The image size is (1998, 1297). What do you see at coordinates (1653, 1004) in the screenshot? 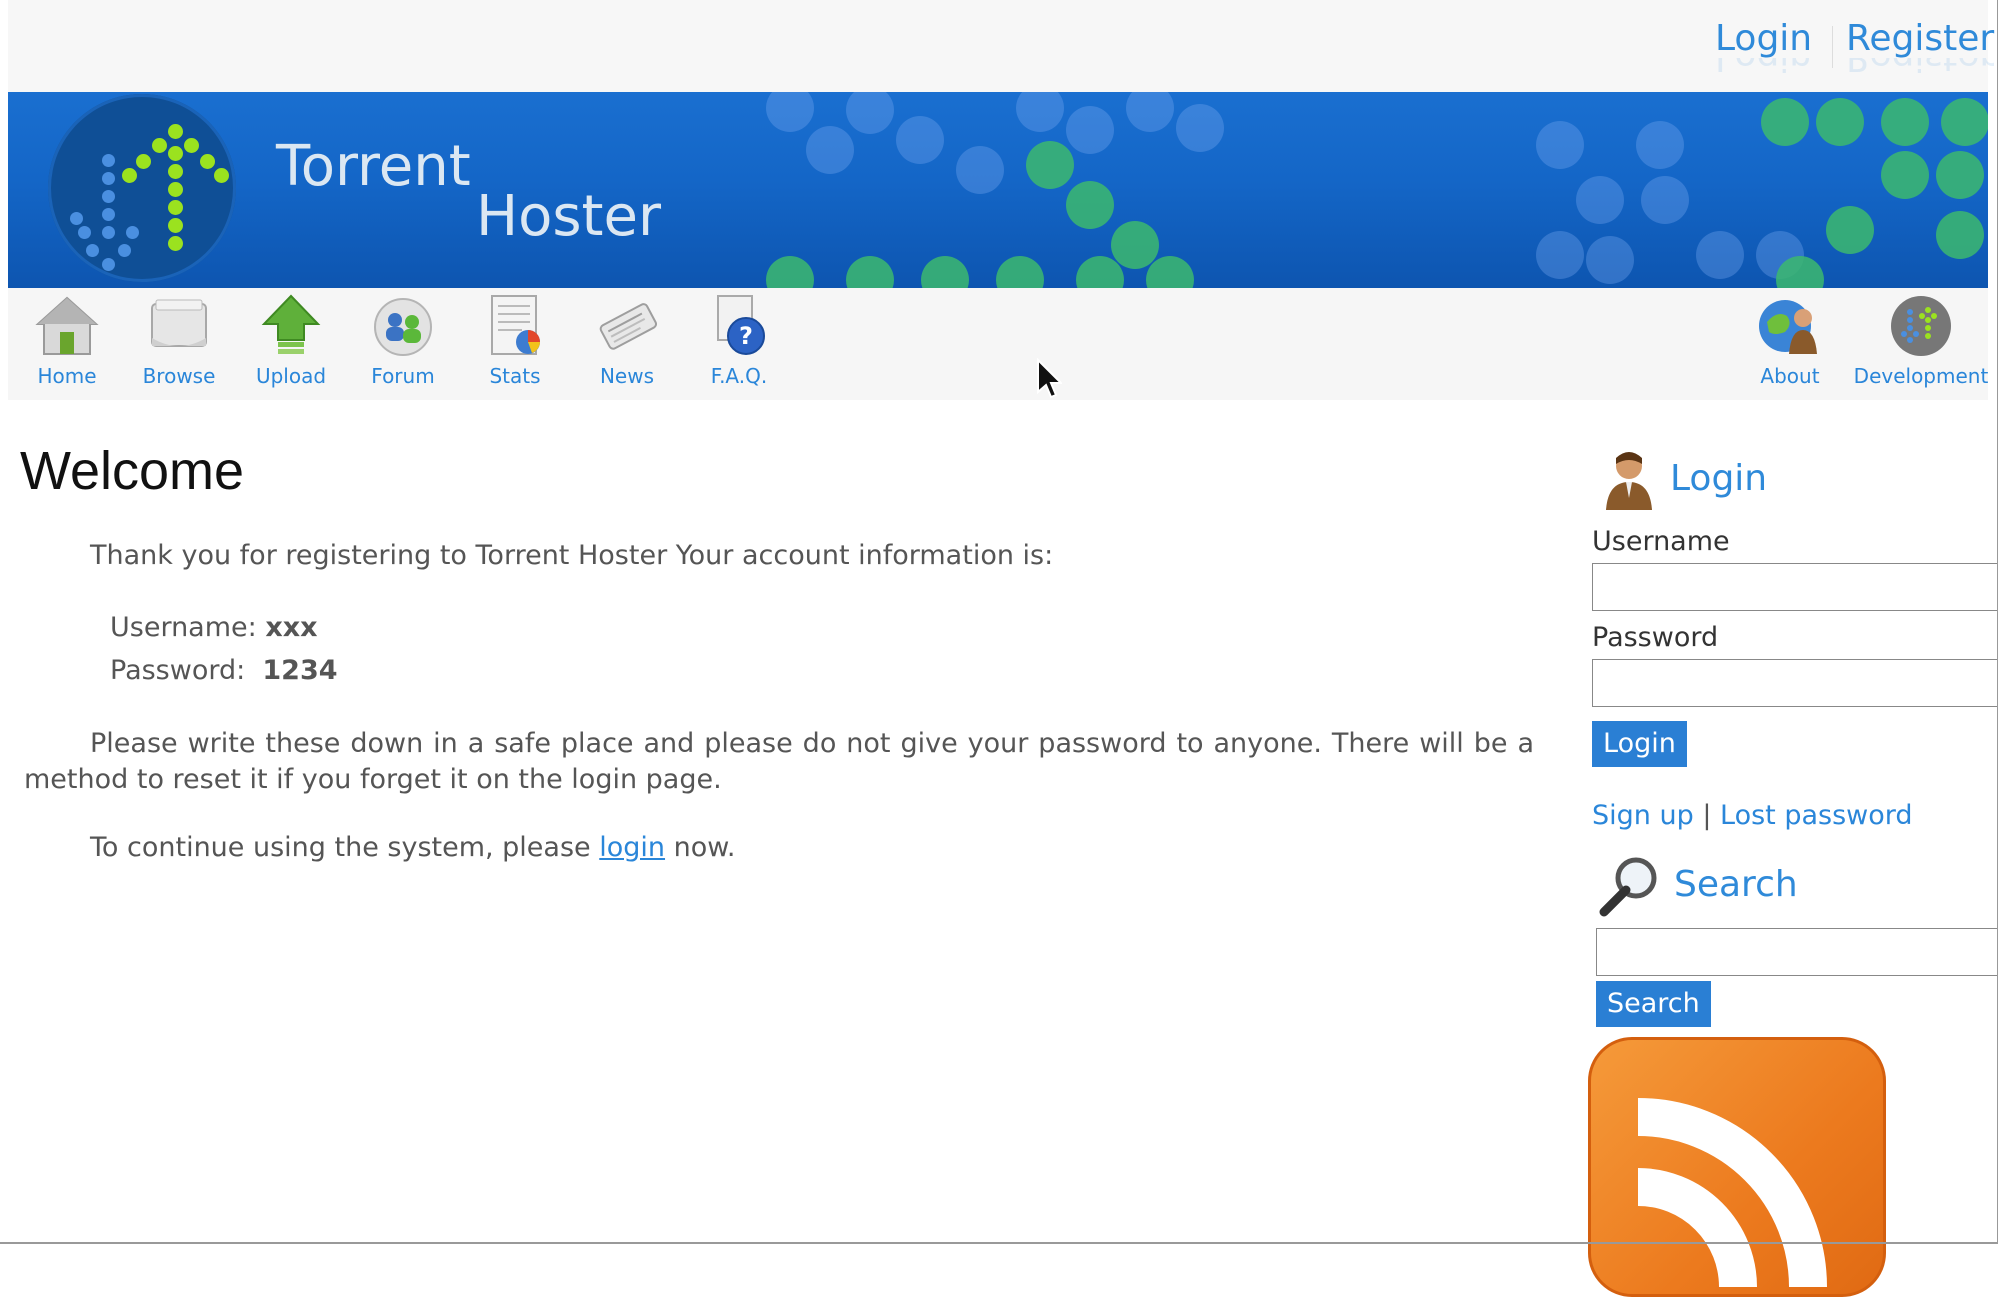
I see `search-button: Search` at bounding box center [1653, 1004].